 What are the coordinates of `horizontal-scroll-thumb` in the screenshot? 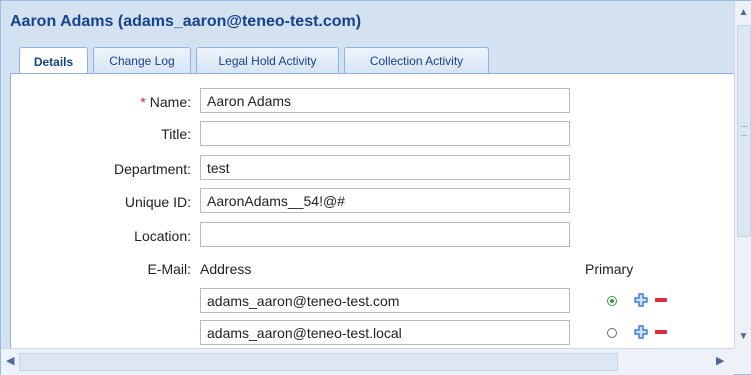 It's located at (318, 362).